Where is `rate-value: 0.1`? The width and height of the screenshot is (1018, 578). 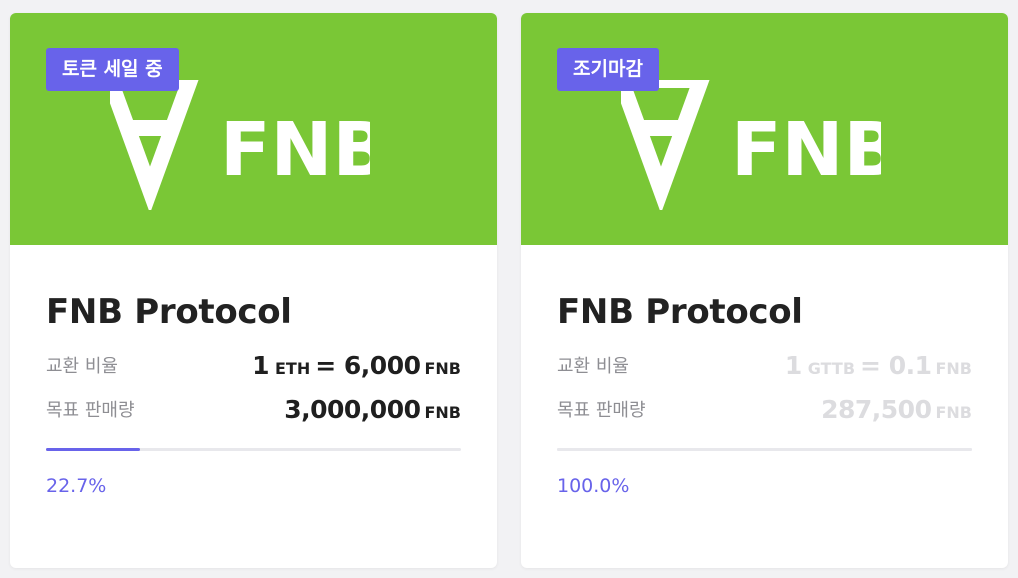 rate-value: 0.1 is located at coordinates (910, 365).